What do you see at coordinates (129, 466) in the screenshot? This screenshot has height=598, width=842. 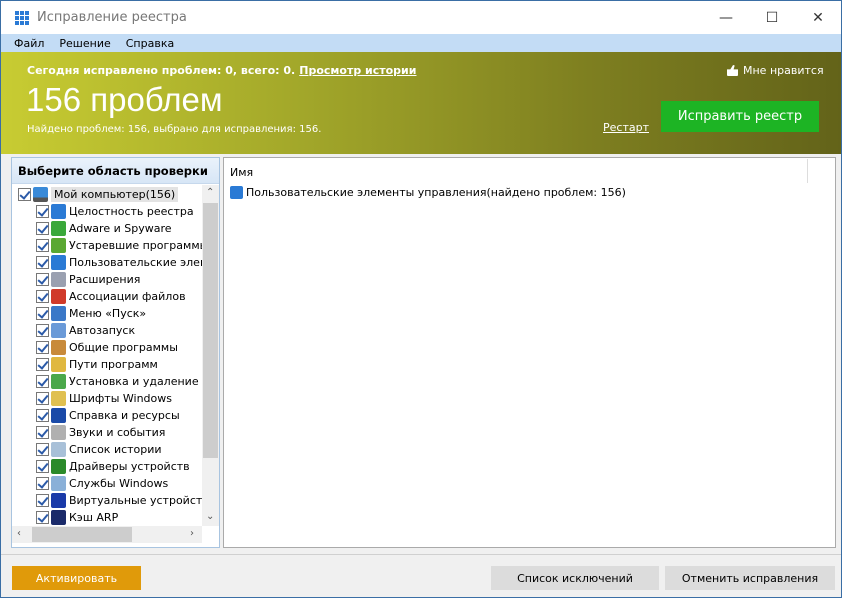 I see `tree-item-label: Драйверы устройств` at bounding box center [129, 466].